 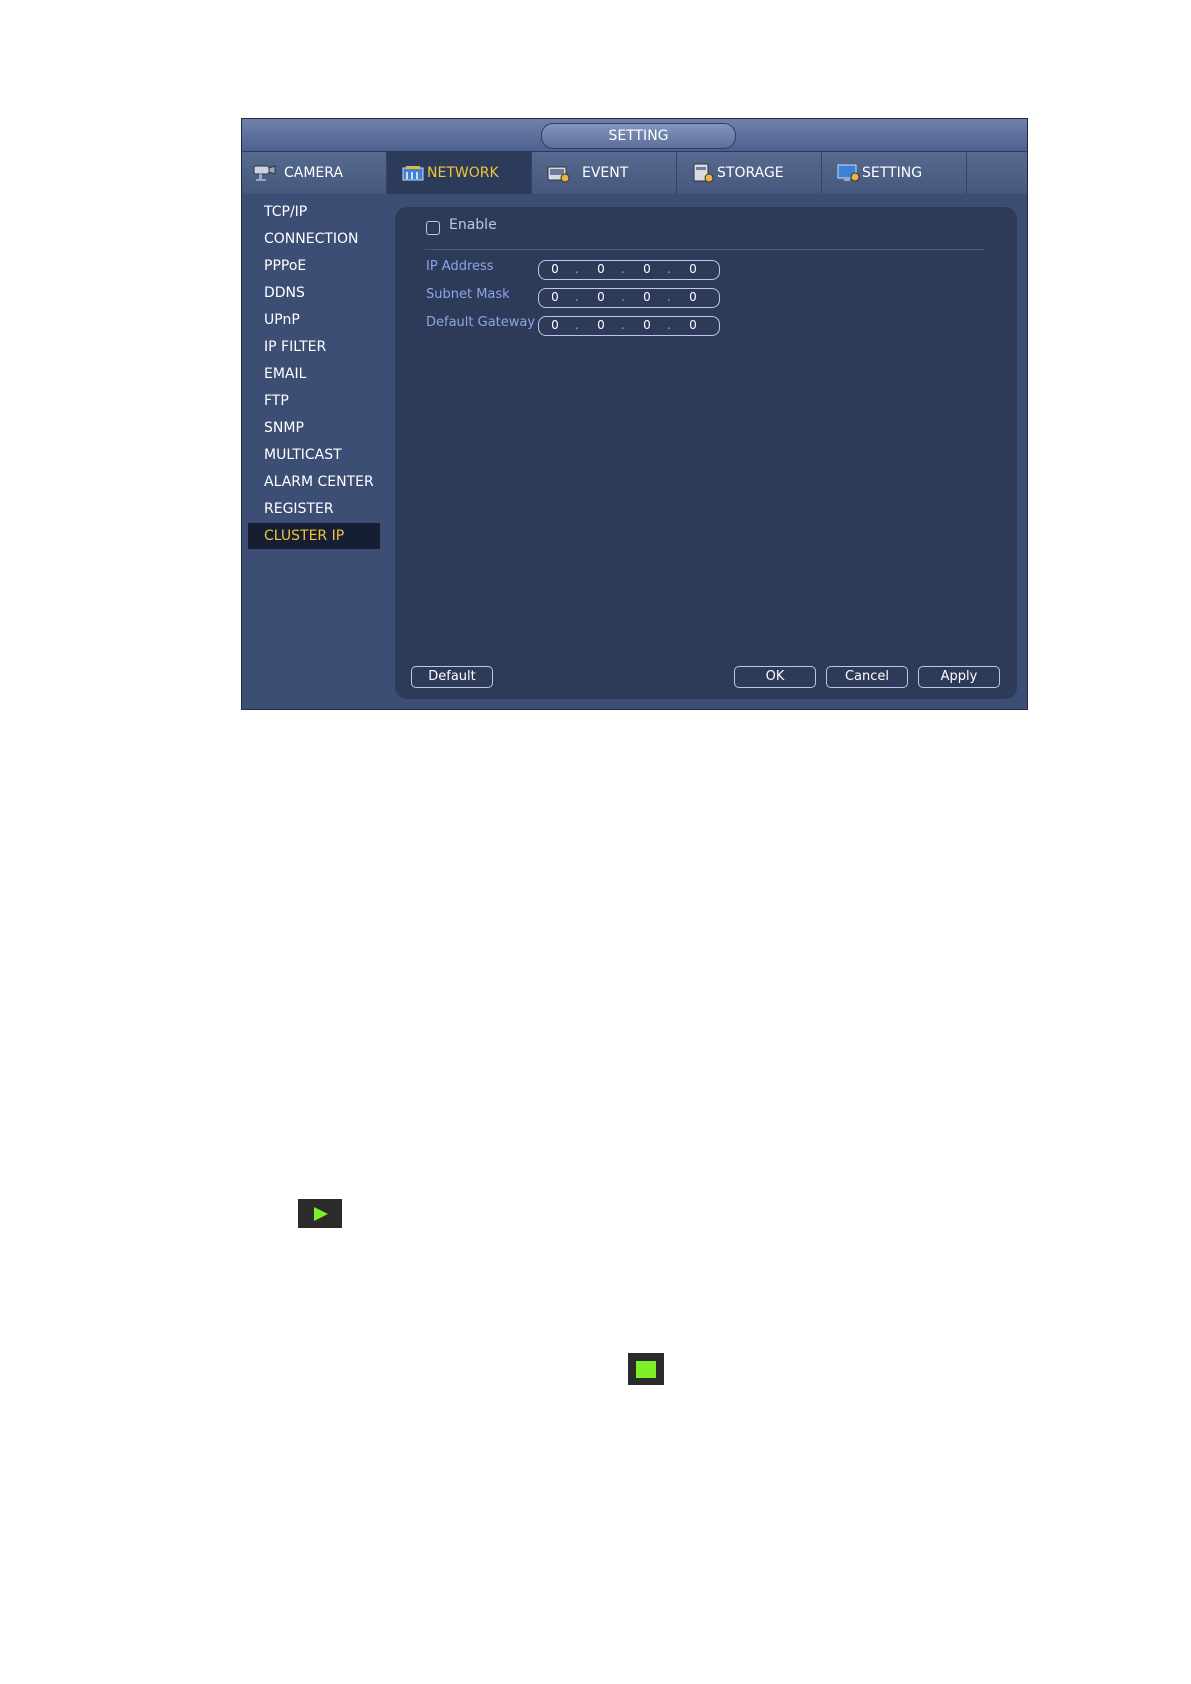 What do you see at coordinates (693, 297) in the screenshot?
I see `subnet-mask-octet-4: 0` at bounding box center [693, 297].